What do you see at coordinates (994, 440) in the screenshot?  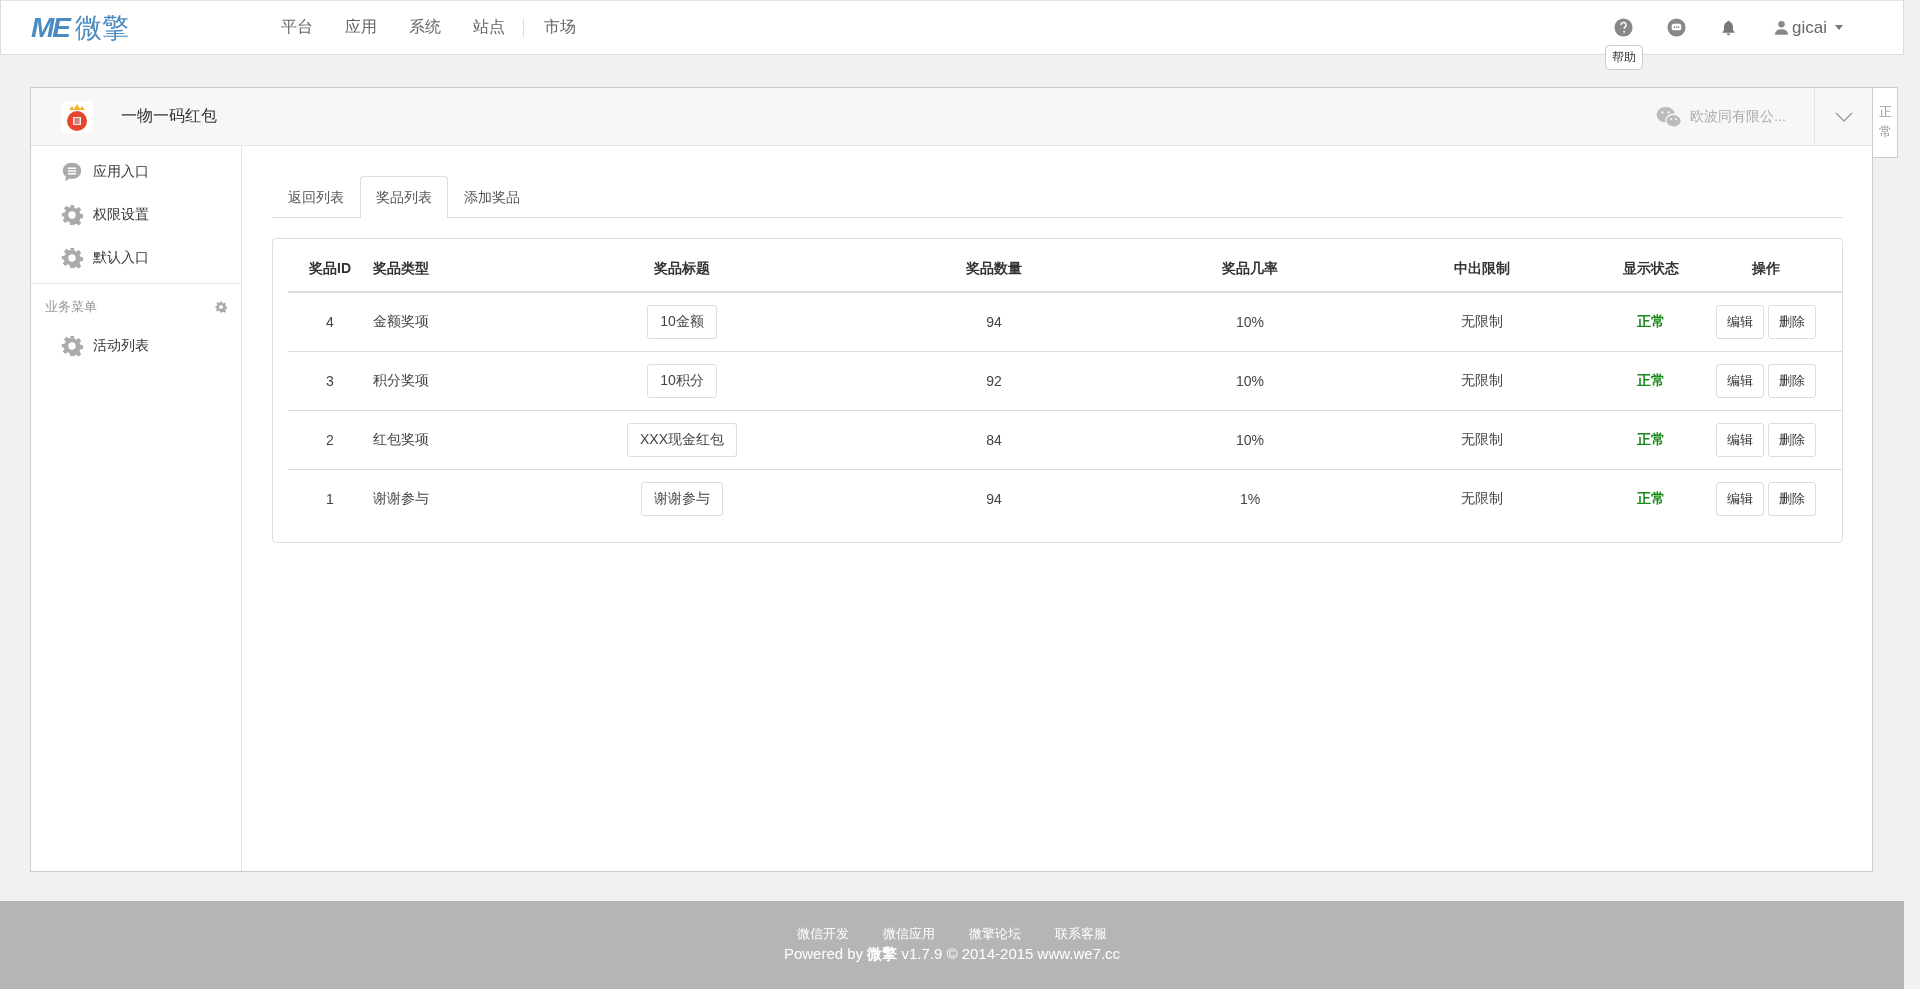 I see `table-cell: 84` at bounding box center [994, 440].